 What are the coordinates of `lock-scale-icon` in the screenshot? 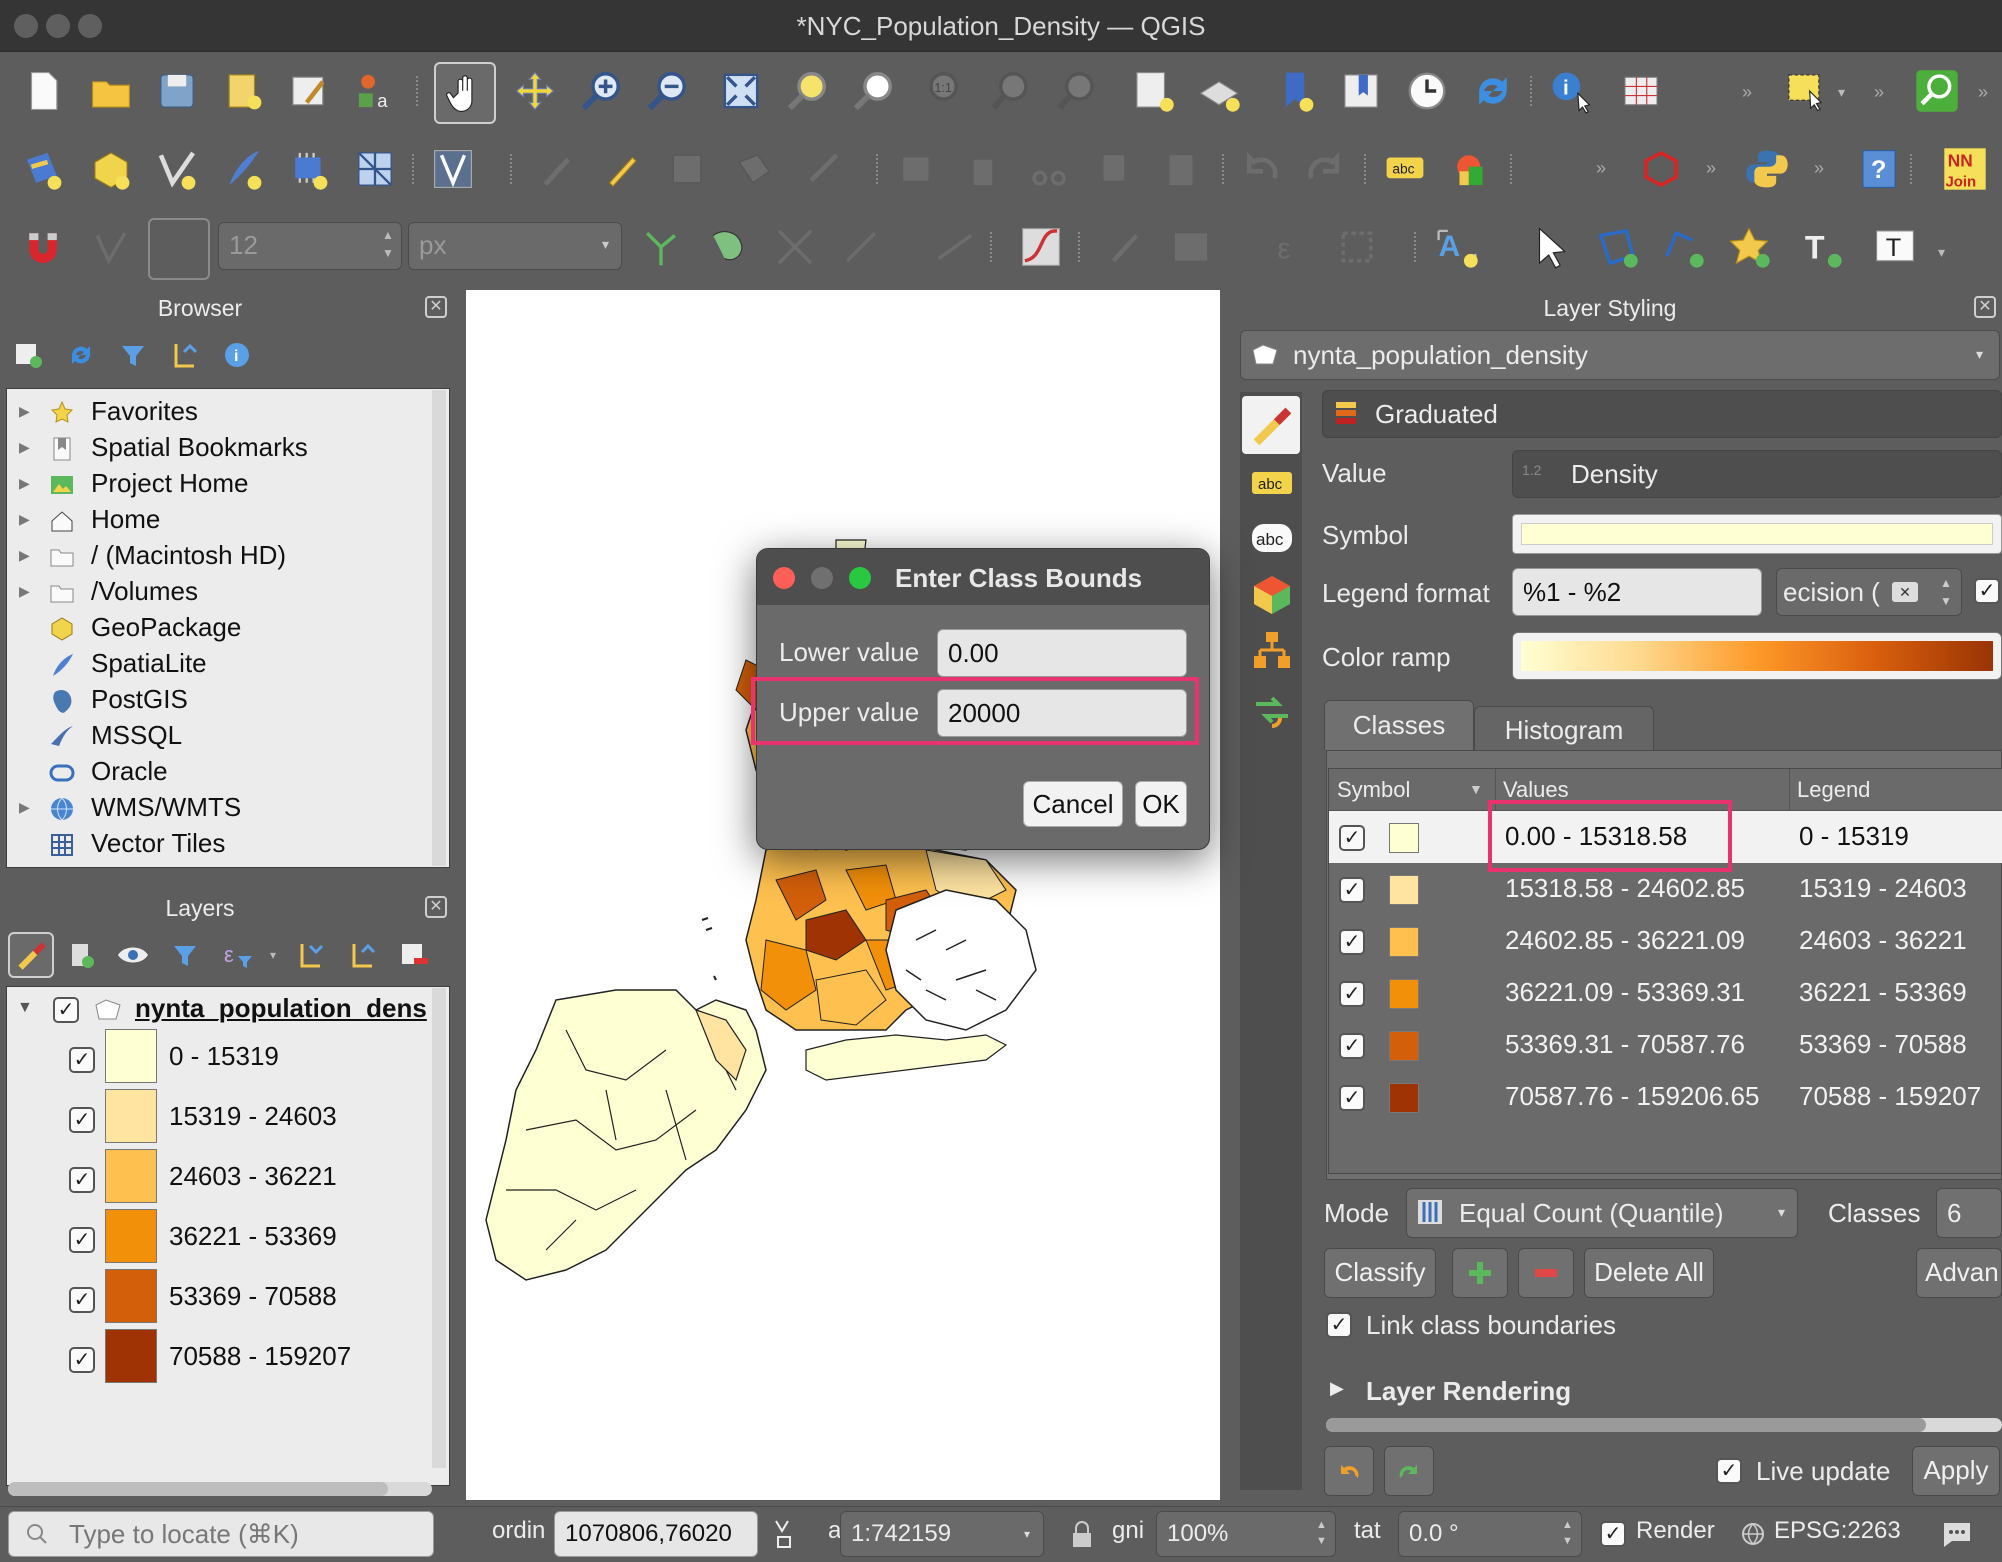 It's located at (1082, 1534).